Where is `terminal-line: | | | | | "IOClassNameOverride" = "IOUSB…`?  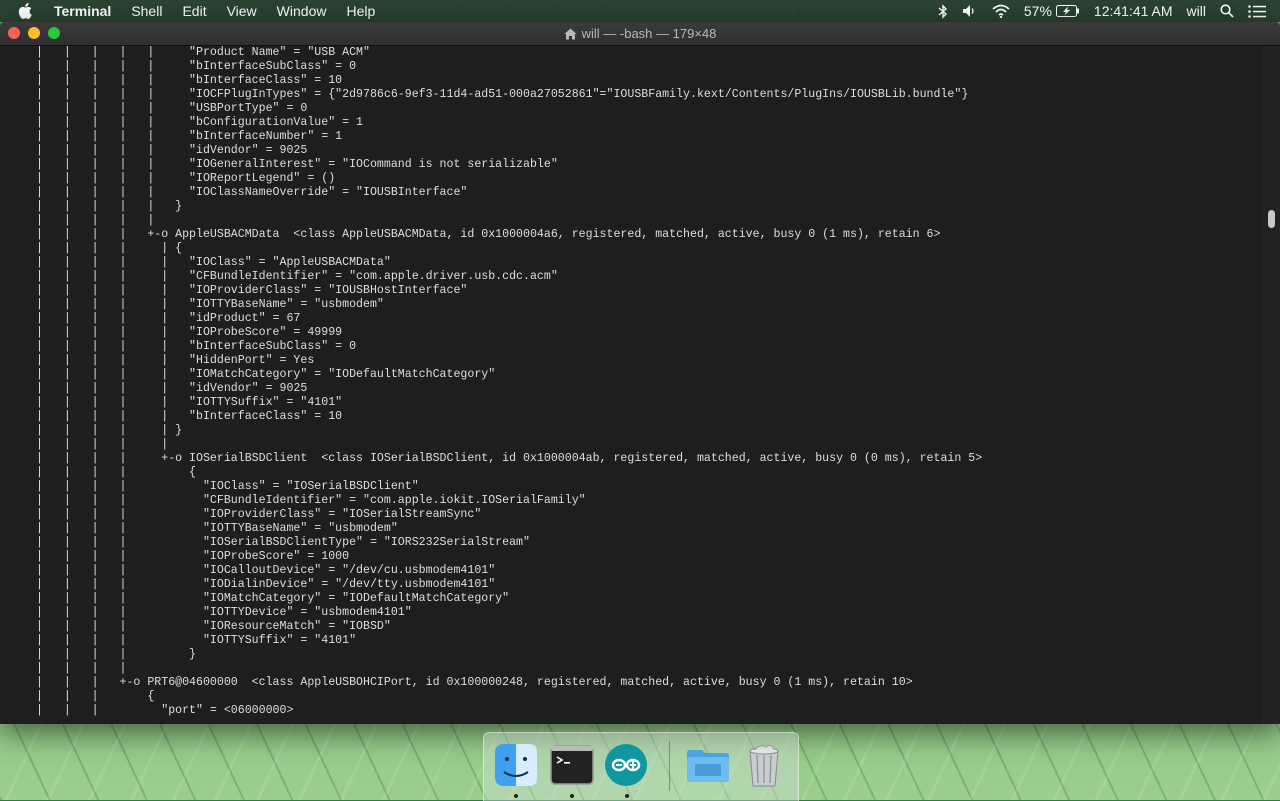
terminal-line: | | | | | "IOClassNameOverride" = "IOUSB… is located at coordinates (252, 192).